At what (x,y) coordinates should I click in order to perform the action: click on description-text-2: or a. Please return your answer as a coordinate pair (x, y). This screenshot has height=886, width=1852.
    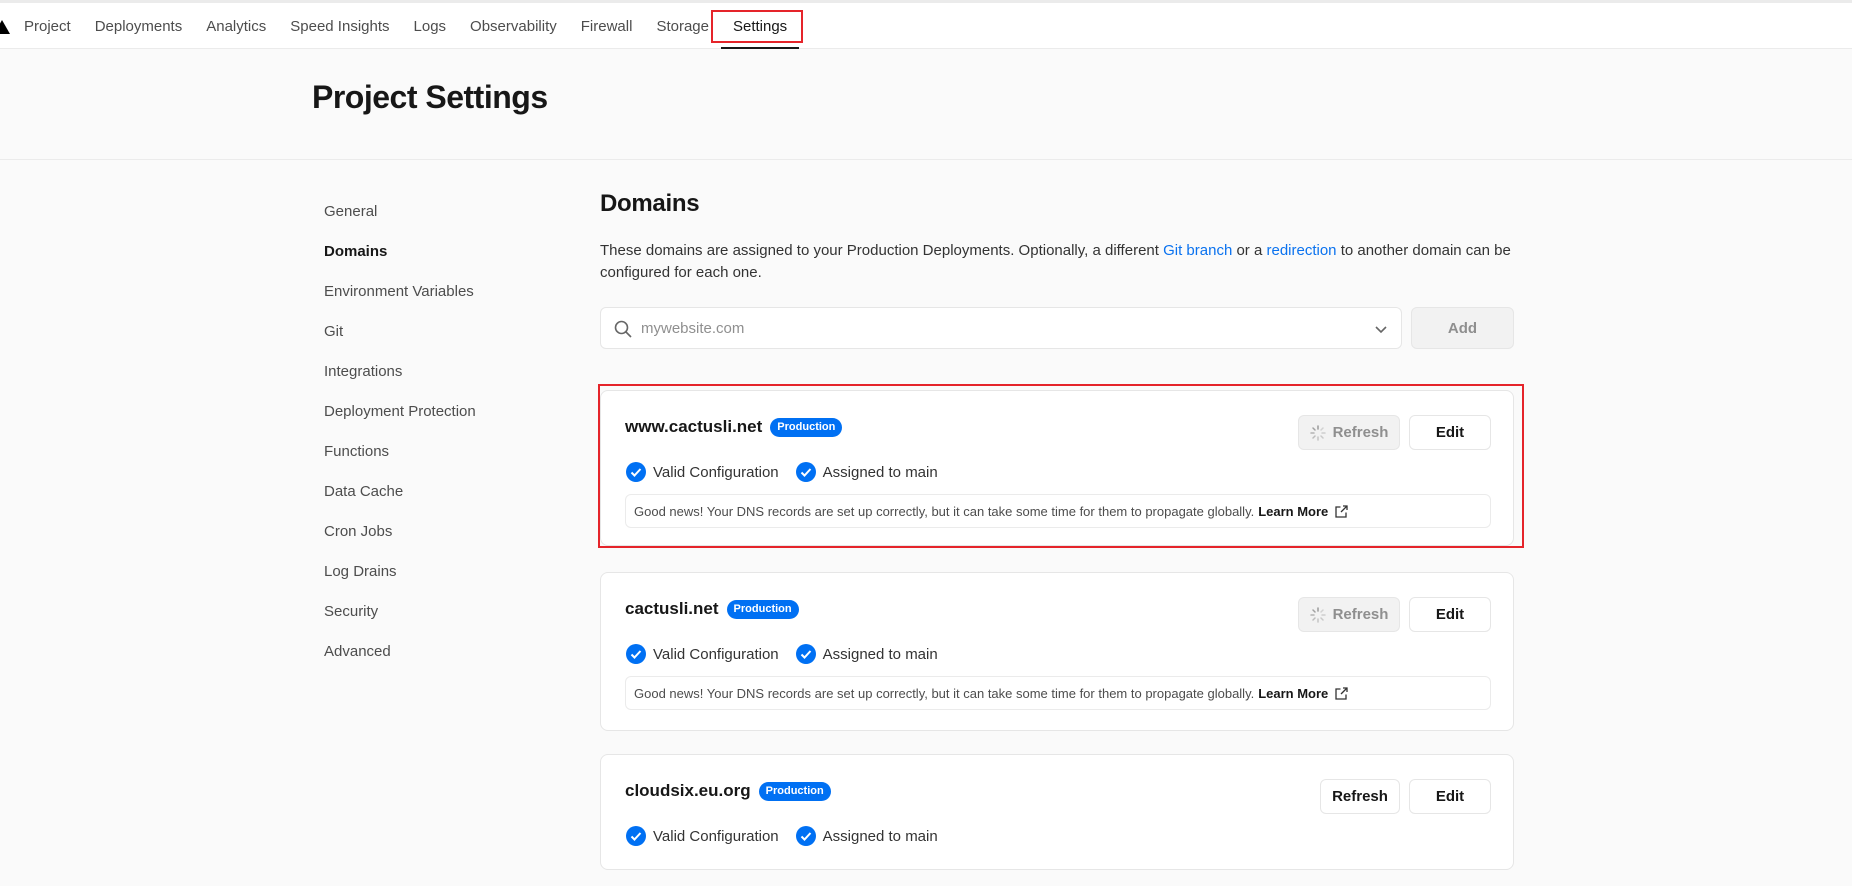
    Looking at the image, I should click on (1249, 250).